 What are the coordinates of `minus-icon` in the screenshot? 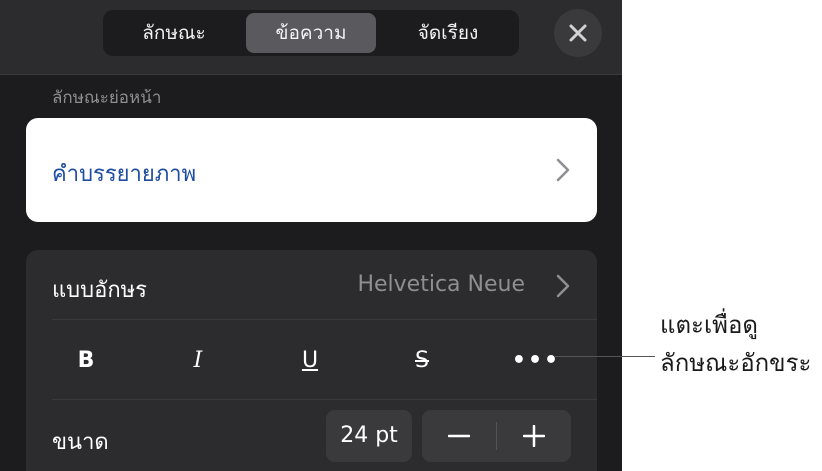 It's located at (459, 436).